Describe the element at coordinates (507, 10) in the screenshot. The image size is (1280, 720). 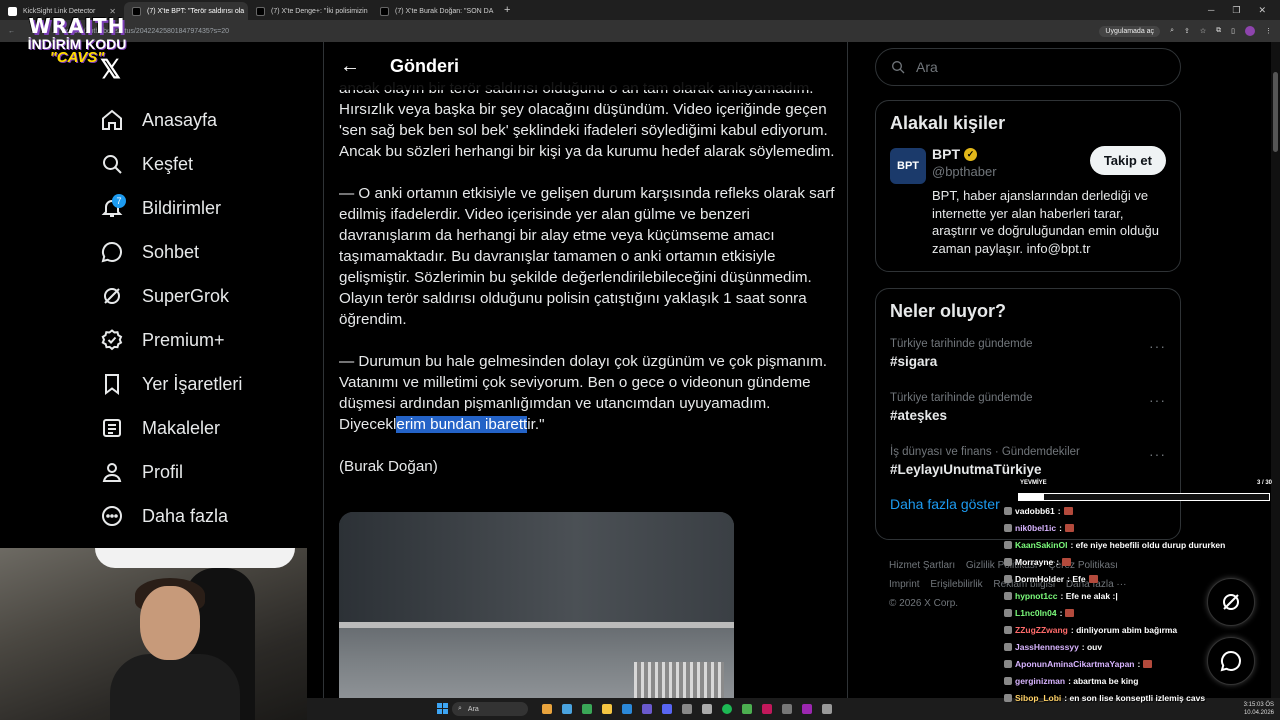
I see `new-tab-button: +` at that location.